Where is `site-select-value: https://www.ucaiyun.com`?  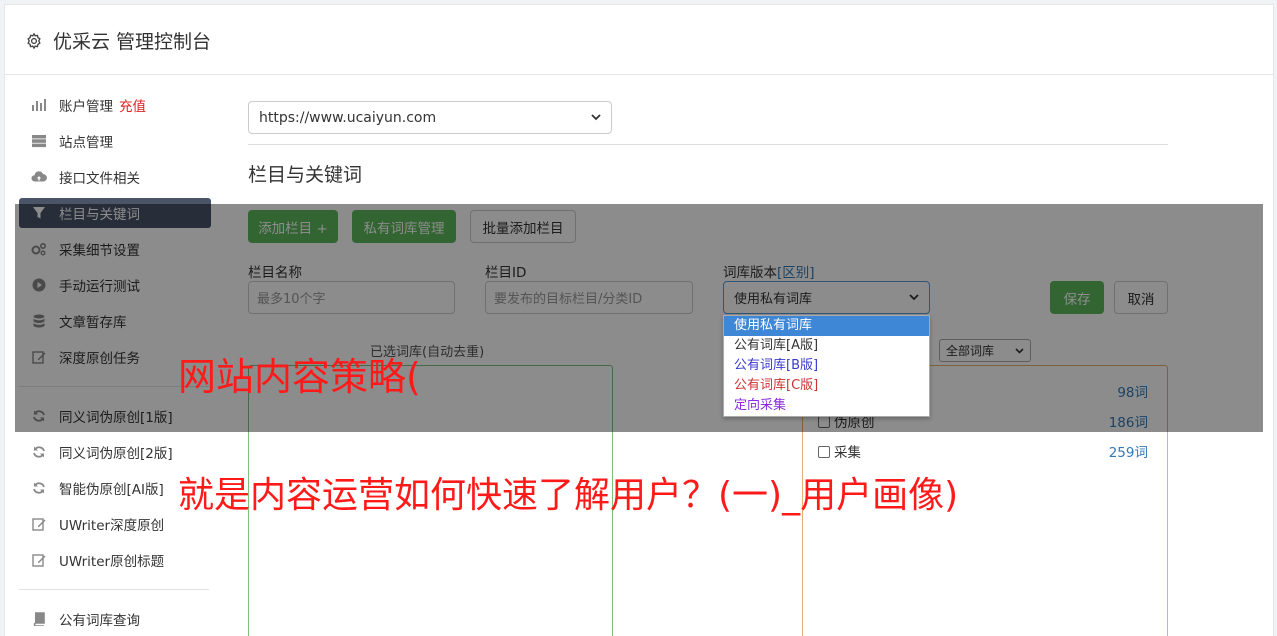 site-select-value: https://www.ucaiyun.com is located at coordinates (348, 117).